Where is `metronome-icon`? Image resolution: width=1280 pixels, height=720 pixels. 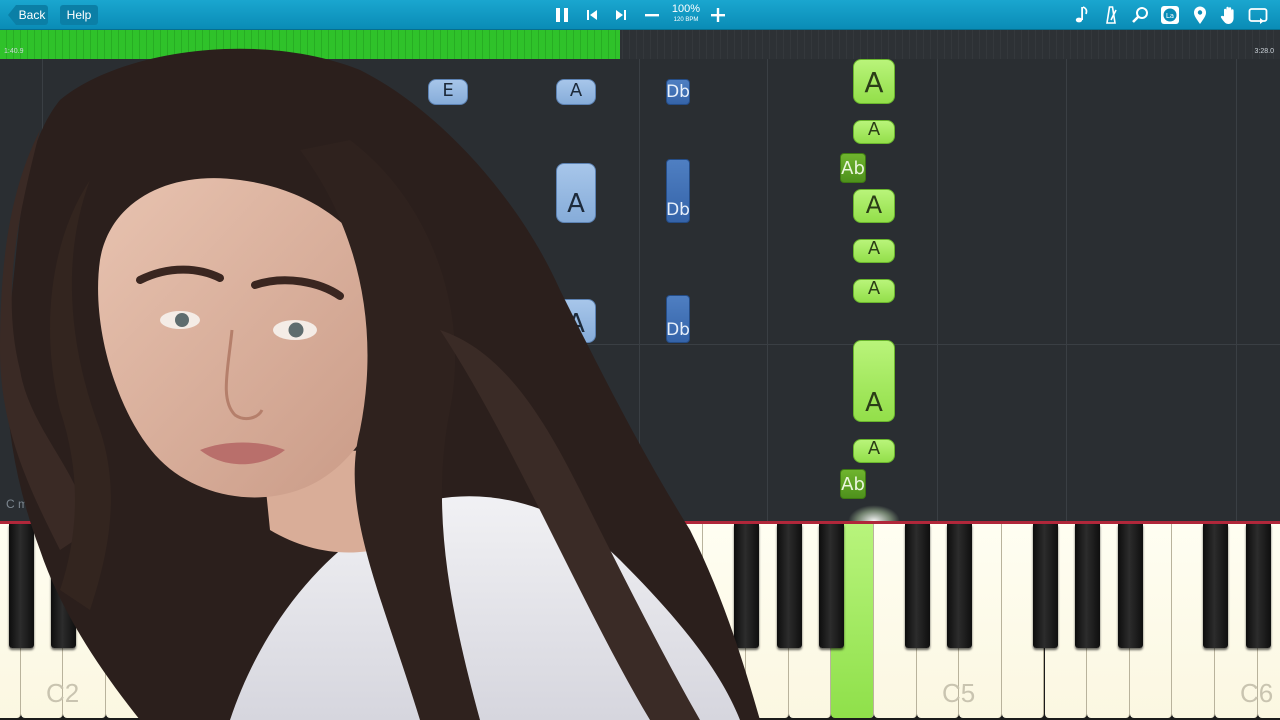
metronome-icon is located at coordinates (1111, 15).